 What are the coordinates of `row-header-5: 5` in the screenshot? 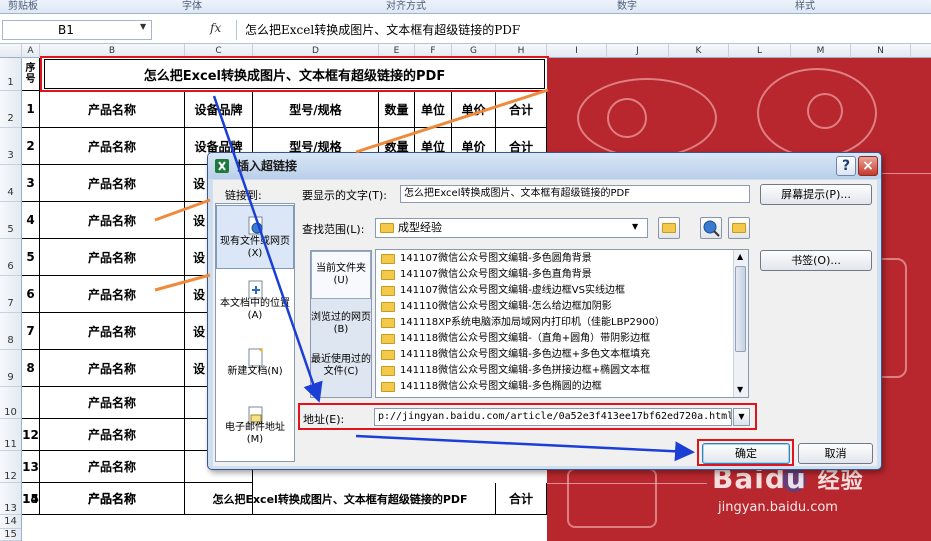 It's located at (10, 220).